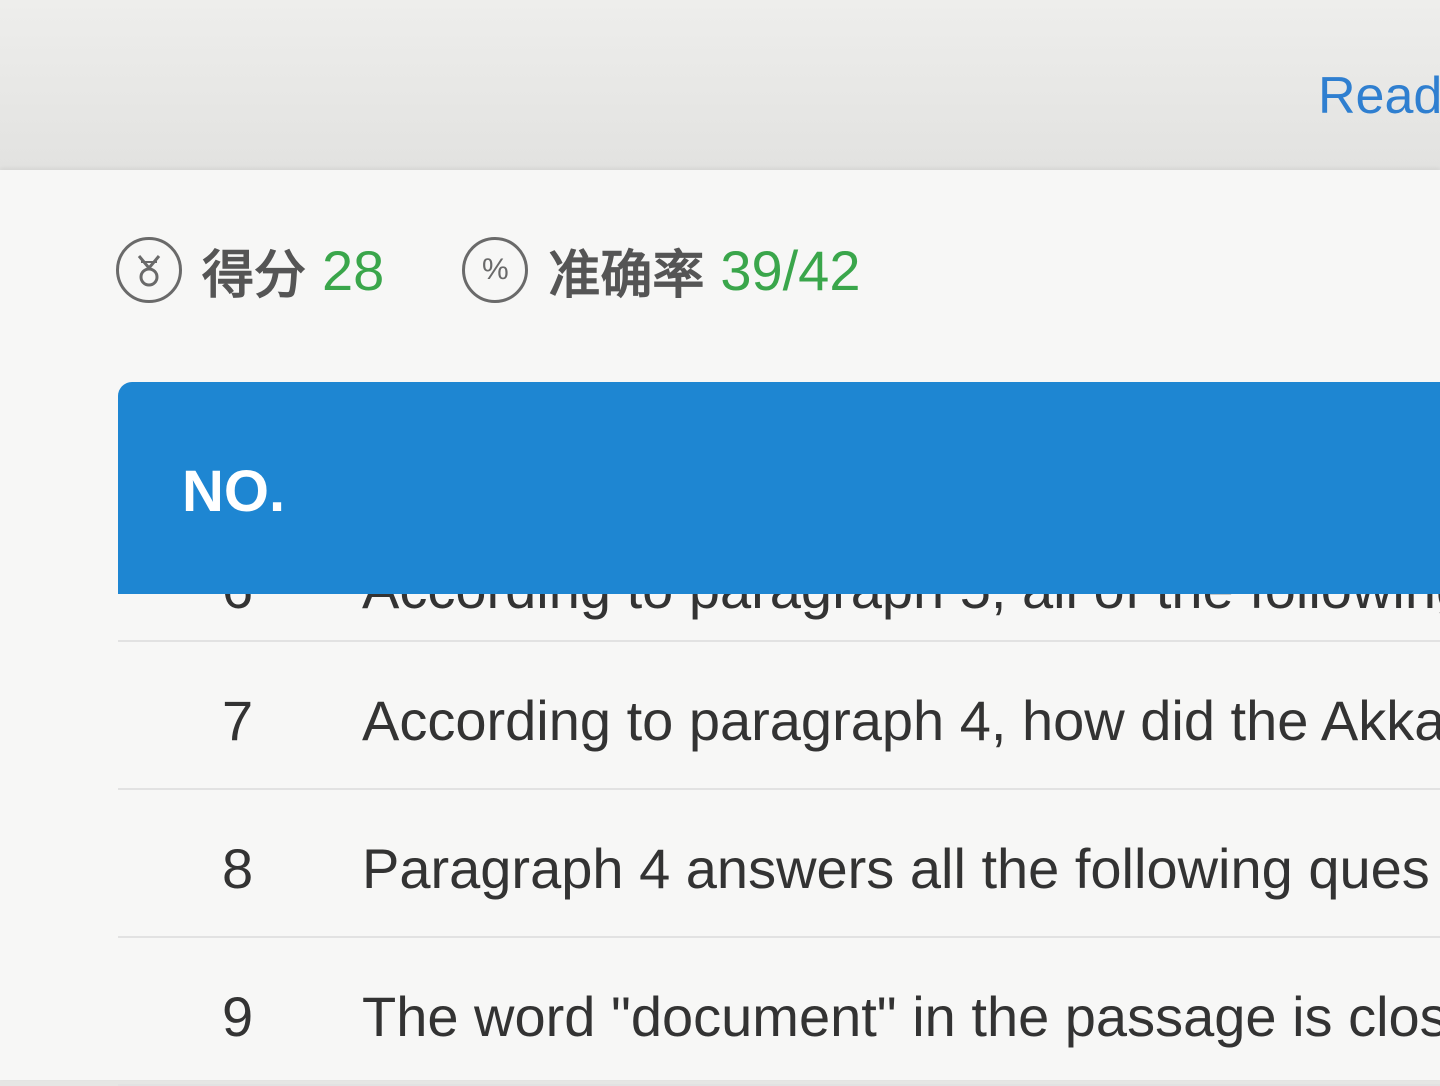 The image size is (1440, 1086). I want to click on question-number: 8, so click(238, 868).